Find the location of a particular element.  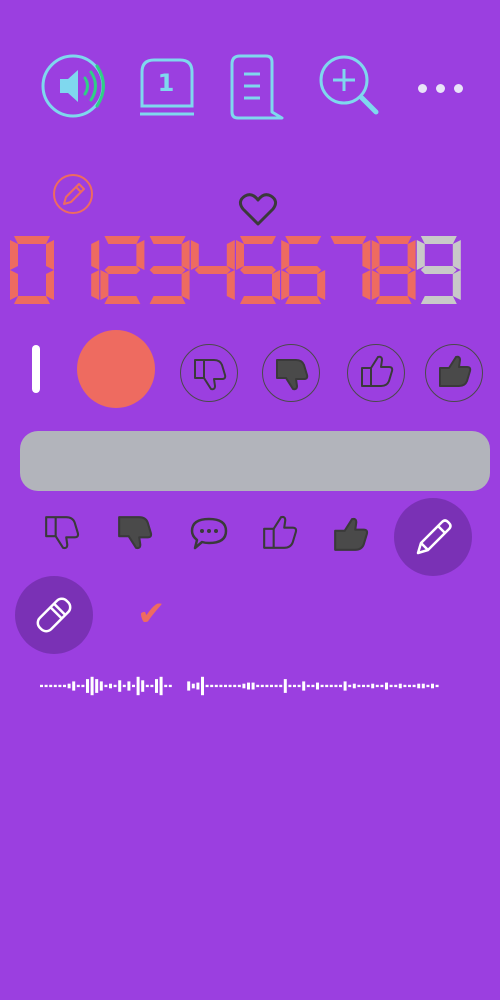

text-input-bar is located at coordinates (255, 461).